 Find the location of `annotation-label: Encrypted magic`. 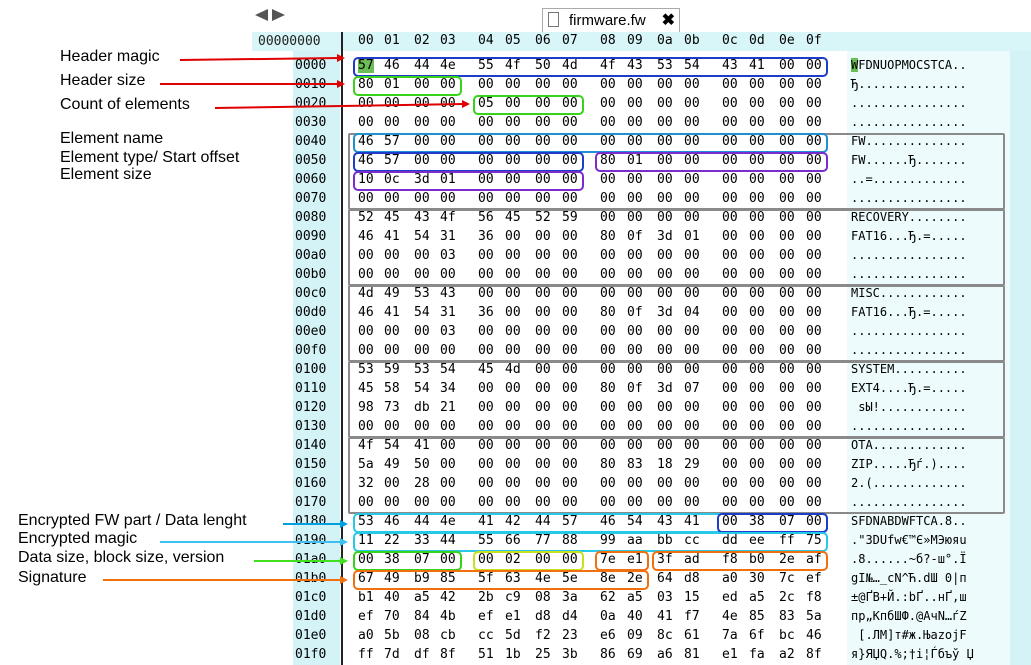

annotation-label: Encrypted magic is located at coordinates (78, 538).